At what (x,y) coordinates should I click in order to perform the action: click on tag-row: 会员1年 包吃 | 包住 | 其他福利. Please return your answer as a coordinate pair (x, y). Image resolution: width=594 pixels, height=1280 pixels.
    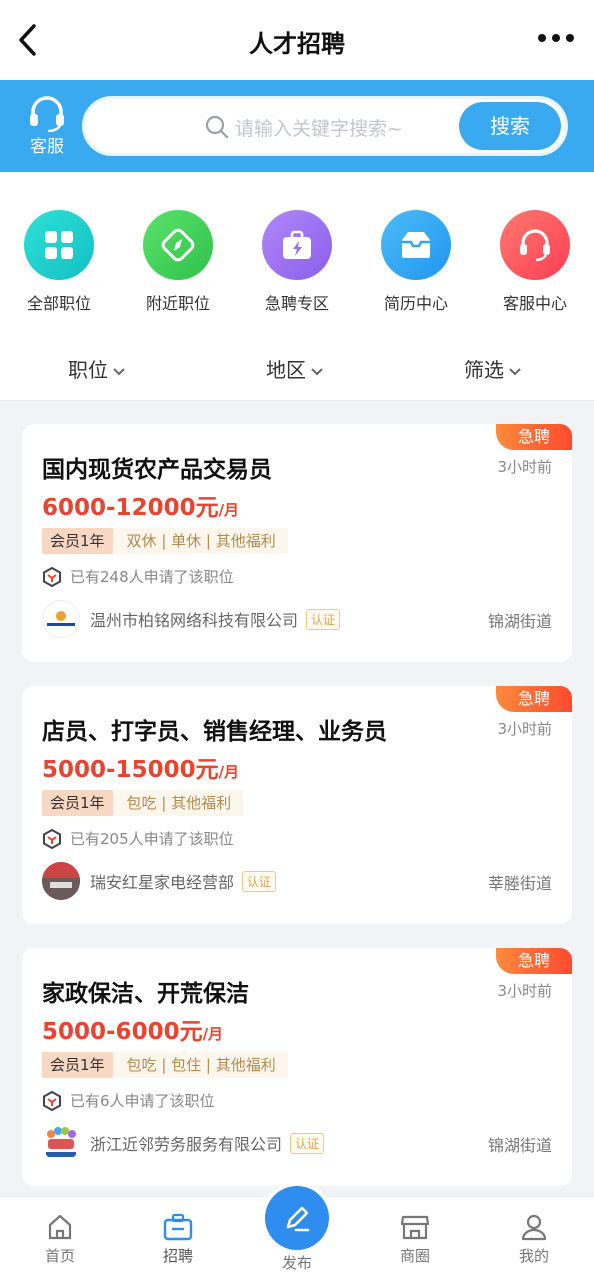
    Looking at the image, I should click on (165, 1065).